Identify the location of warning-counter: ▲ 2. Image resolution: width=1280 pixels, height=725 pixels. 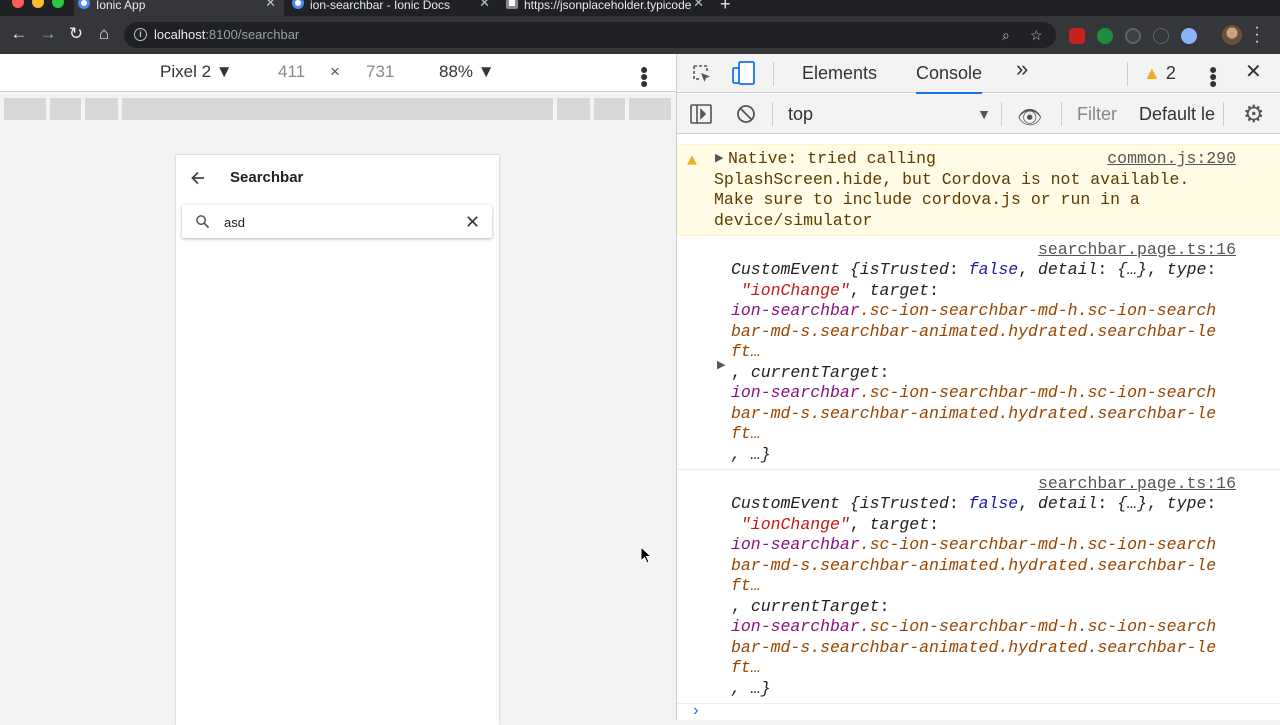
(1159, 73).